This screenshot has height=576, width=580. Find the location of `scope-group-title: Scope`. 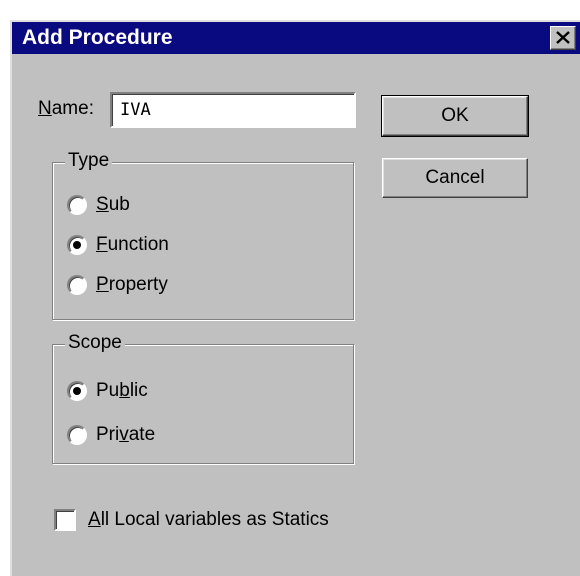

scope-group-title: Scope is located at coordinates (95, 343).